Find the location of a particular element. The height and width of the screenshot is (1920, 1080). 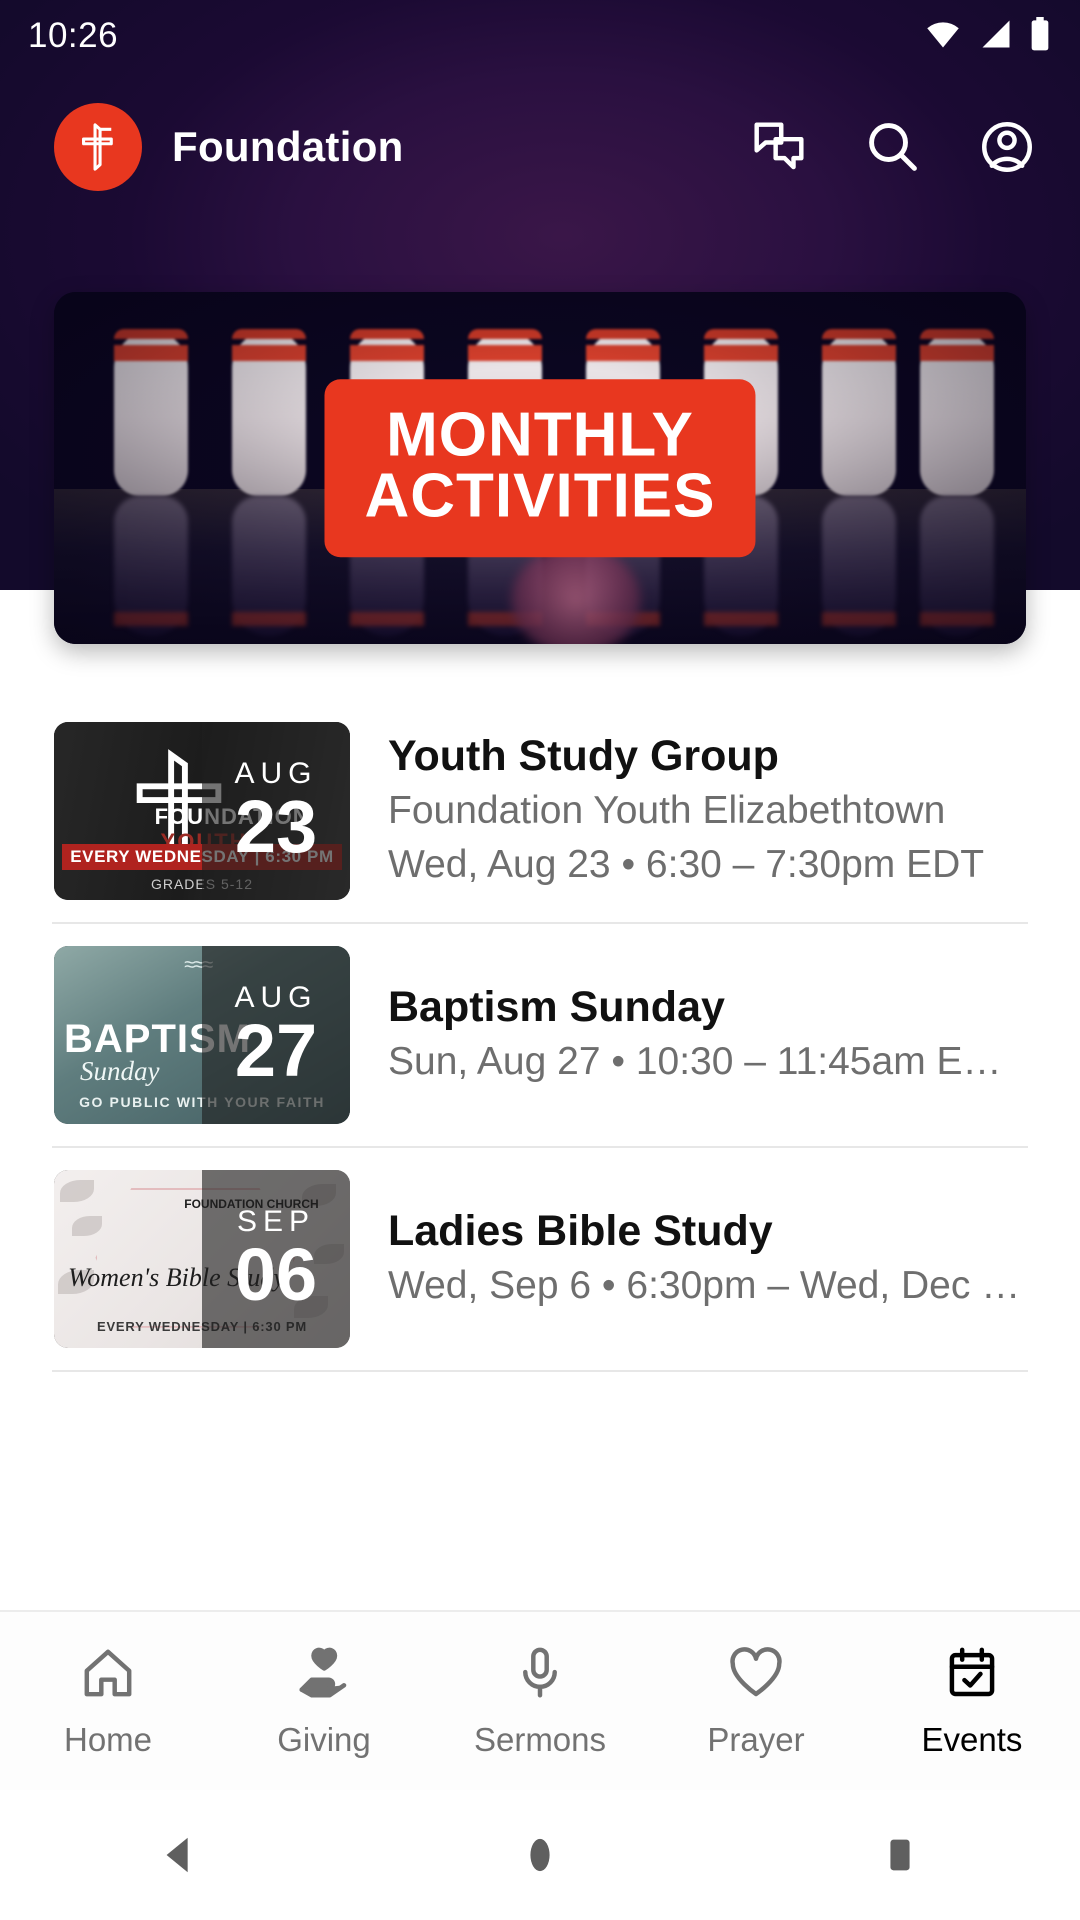

status-bar: 10:26 is located at coordinates (540, 36).